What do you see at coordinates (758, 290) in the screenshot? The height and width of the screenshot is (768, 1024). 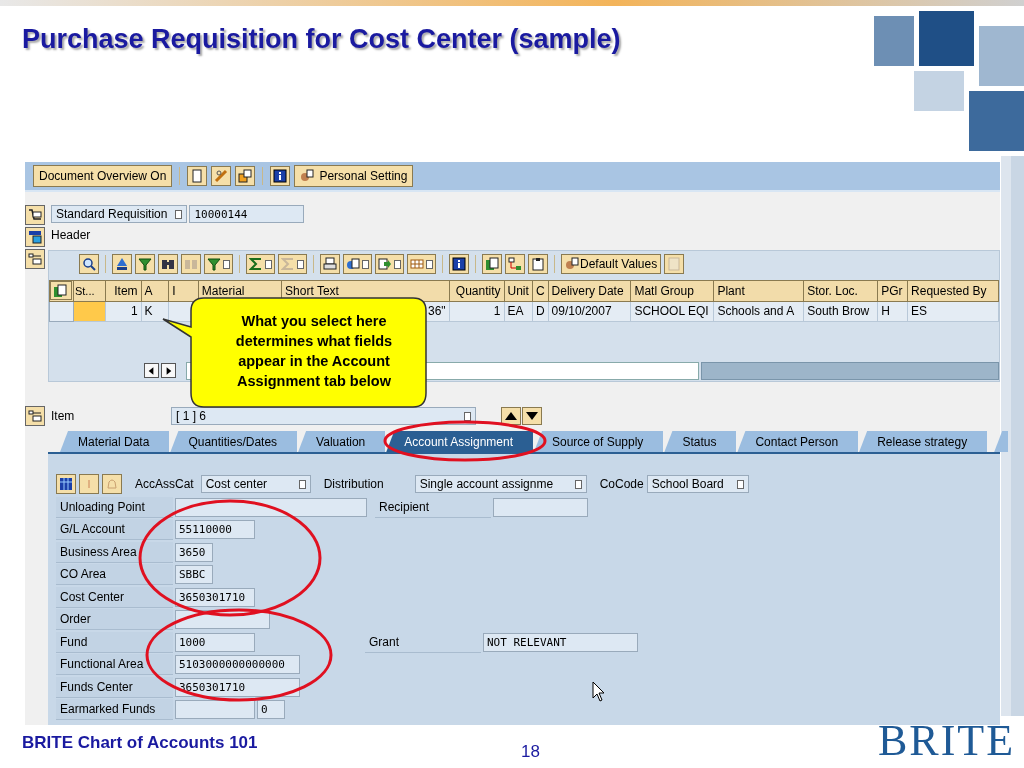 I see `column-header: Plant` at bounding box center [758, 290].